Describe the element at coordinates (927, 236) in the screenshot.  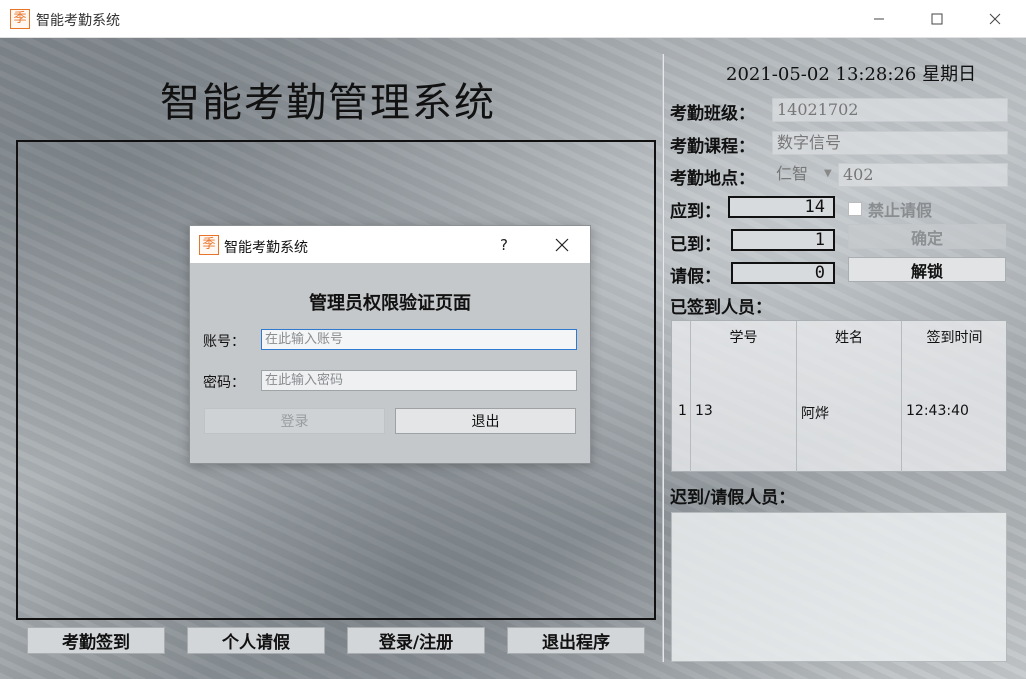
I see `confirm-button: 确定` at that location.